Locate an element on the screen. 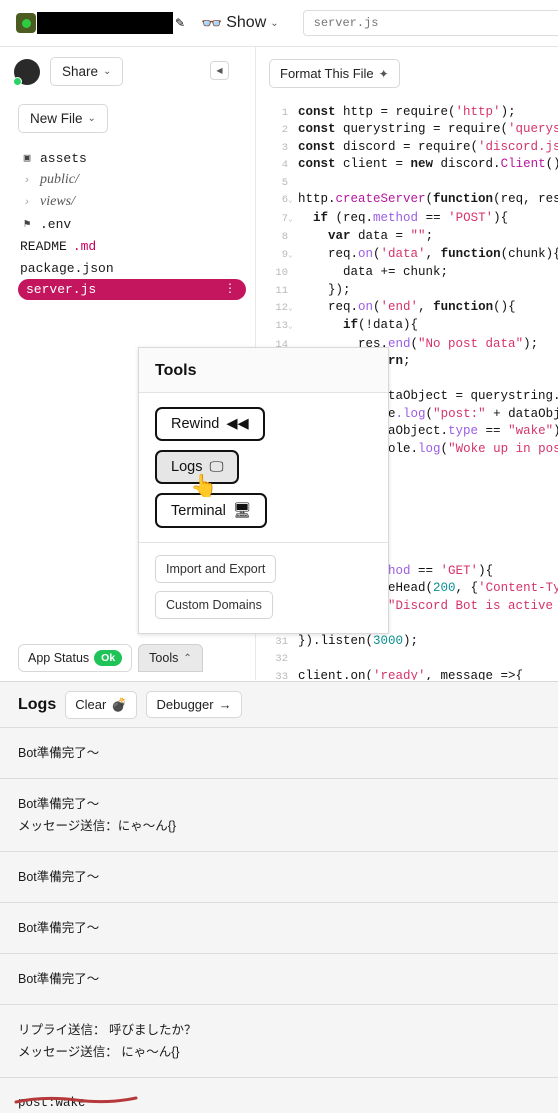 This screenshot has width=558, height=1113. file-item-label: .env is located at coordinates (56, 224).